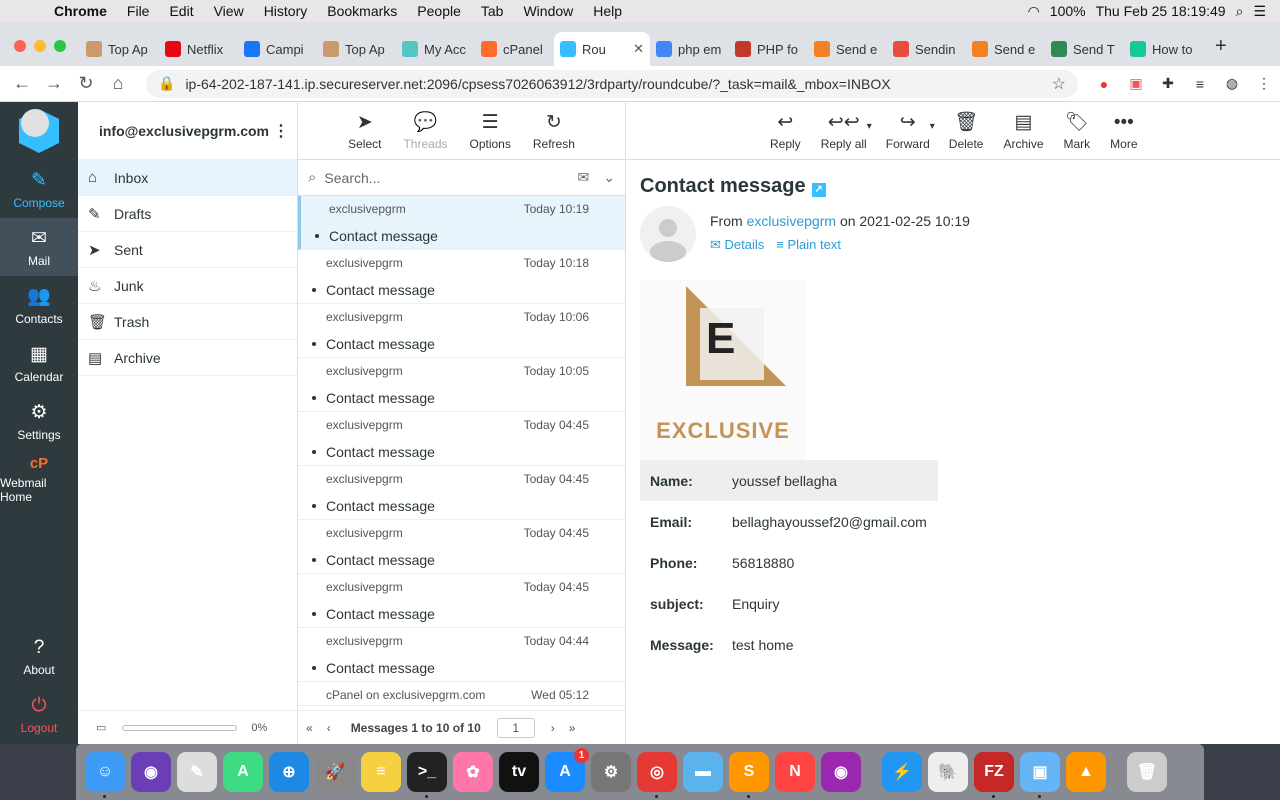 The height and width of the screenshot is (800, 1280). Describe the element at coordinates (281, 131) in the screenshot. I see `account-menu-icon: ⋮` at that location.